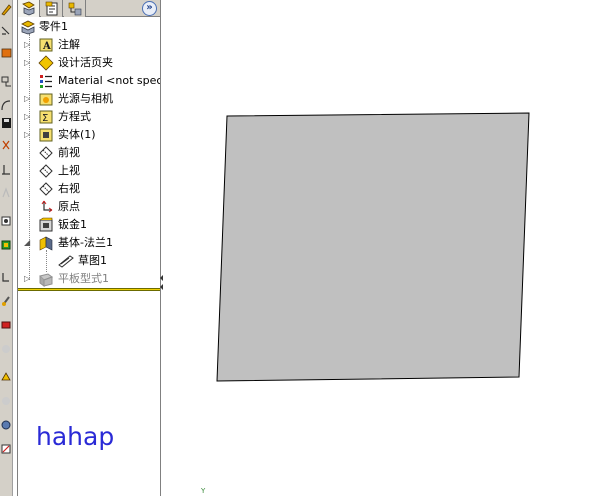  What do you see at coordinates (28, 243) in the screenshot?
I see `collapse-arrow-icon: ◢` at bounding box center [28, 243].